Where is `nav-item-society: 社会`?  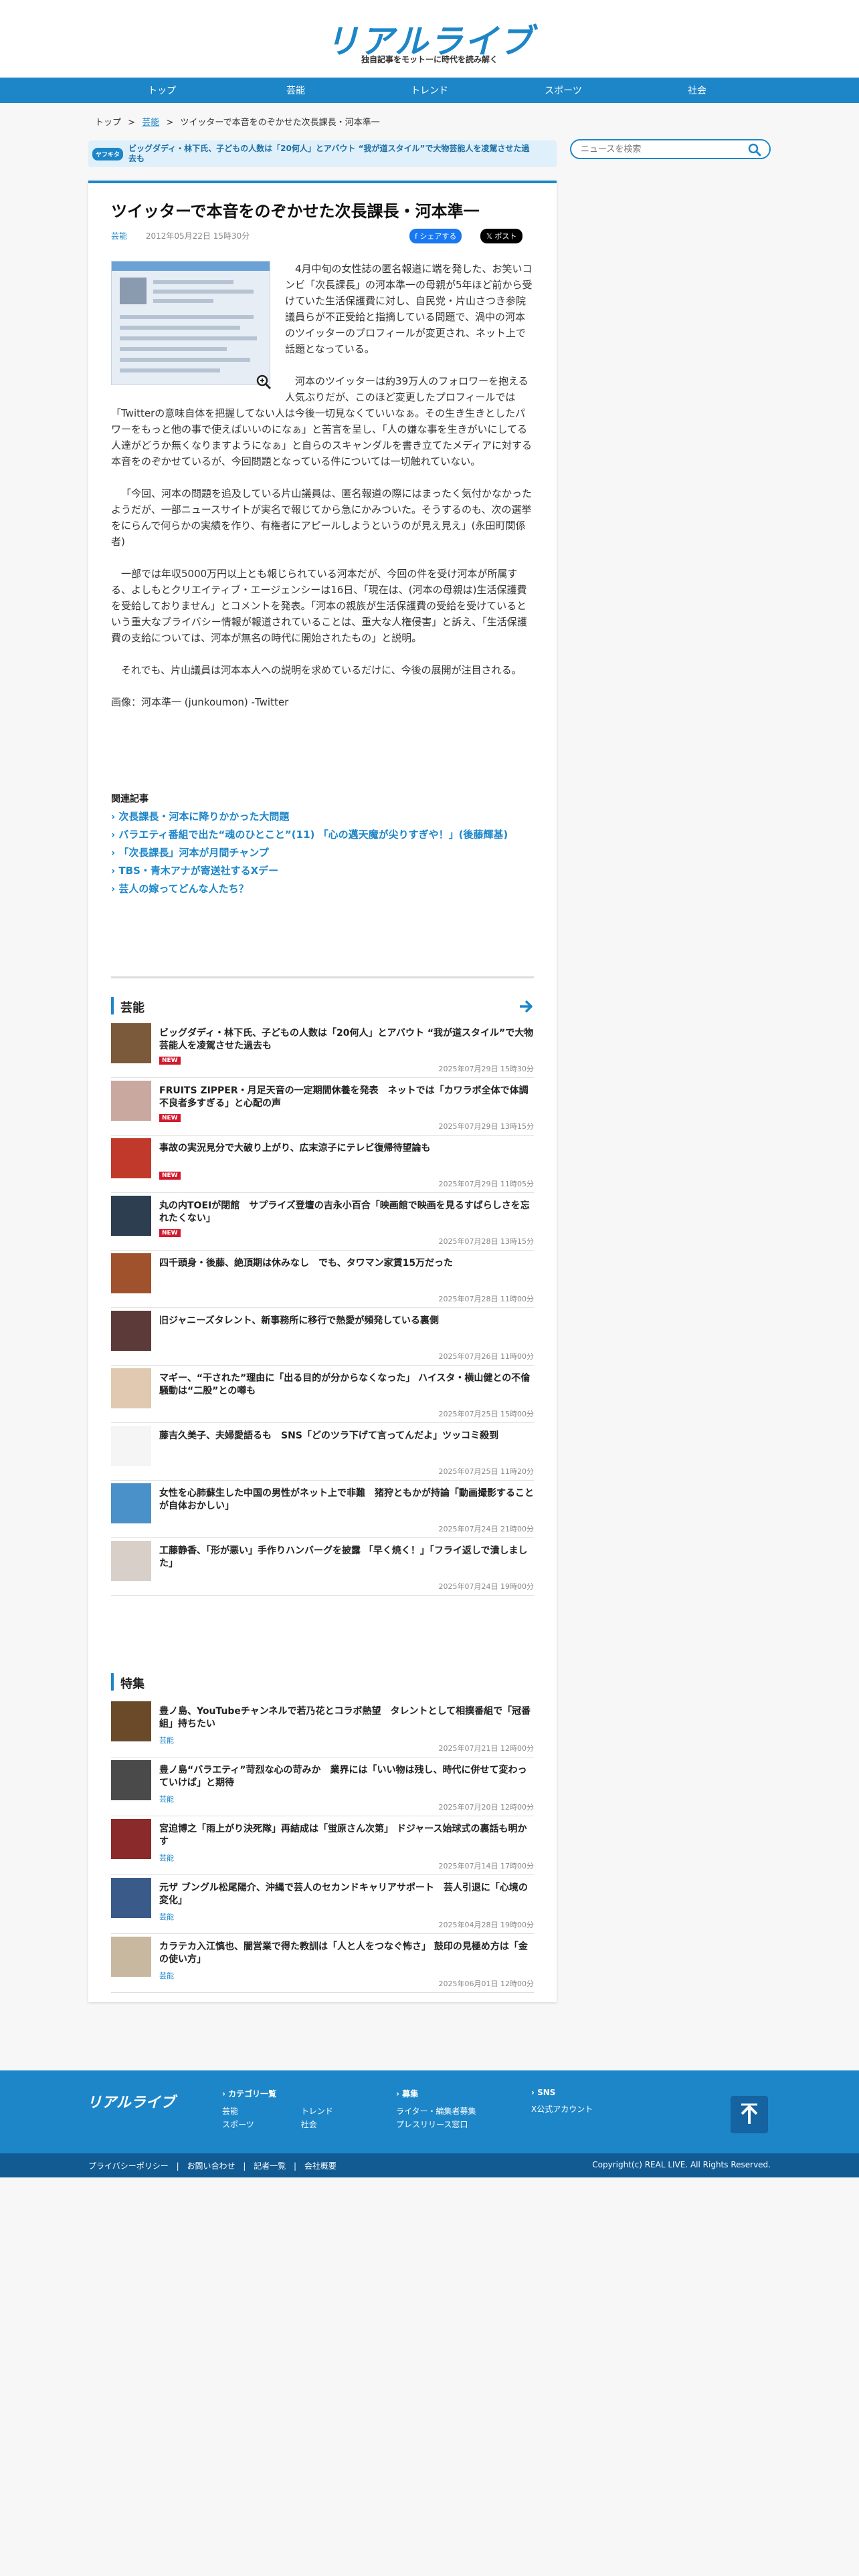
nav-item-society: 社会 is located at coordinates (697, 90).